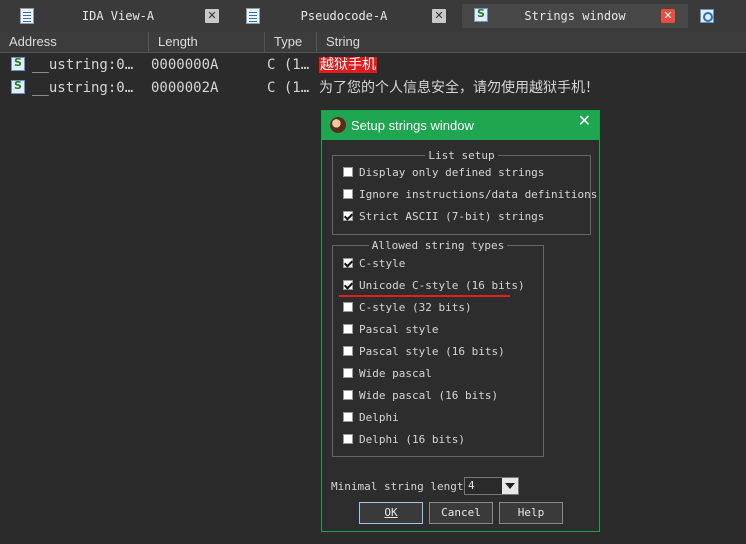 This screenshot has width=746, height=544. Describe the element at coordinates (478, 194) in the screenshot. I see `checkbox-label: Ignore instructions/data definitions` at that location.